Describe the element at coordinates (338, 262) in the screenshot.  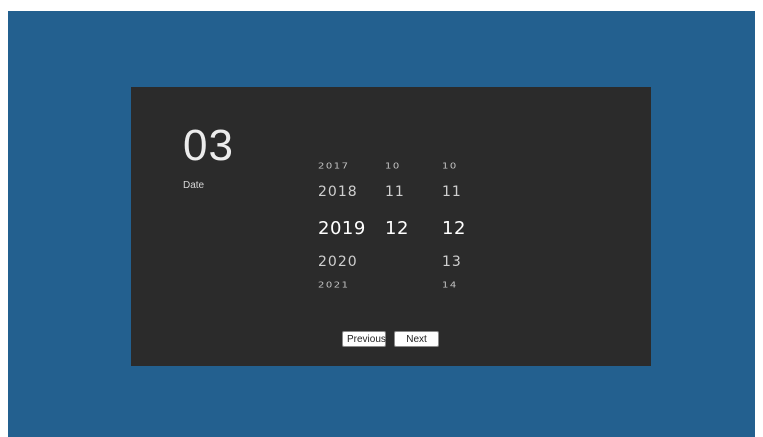
I see `year-option: 2020` at that location.